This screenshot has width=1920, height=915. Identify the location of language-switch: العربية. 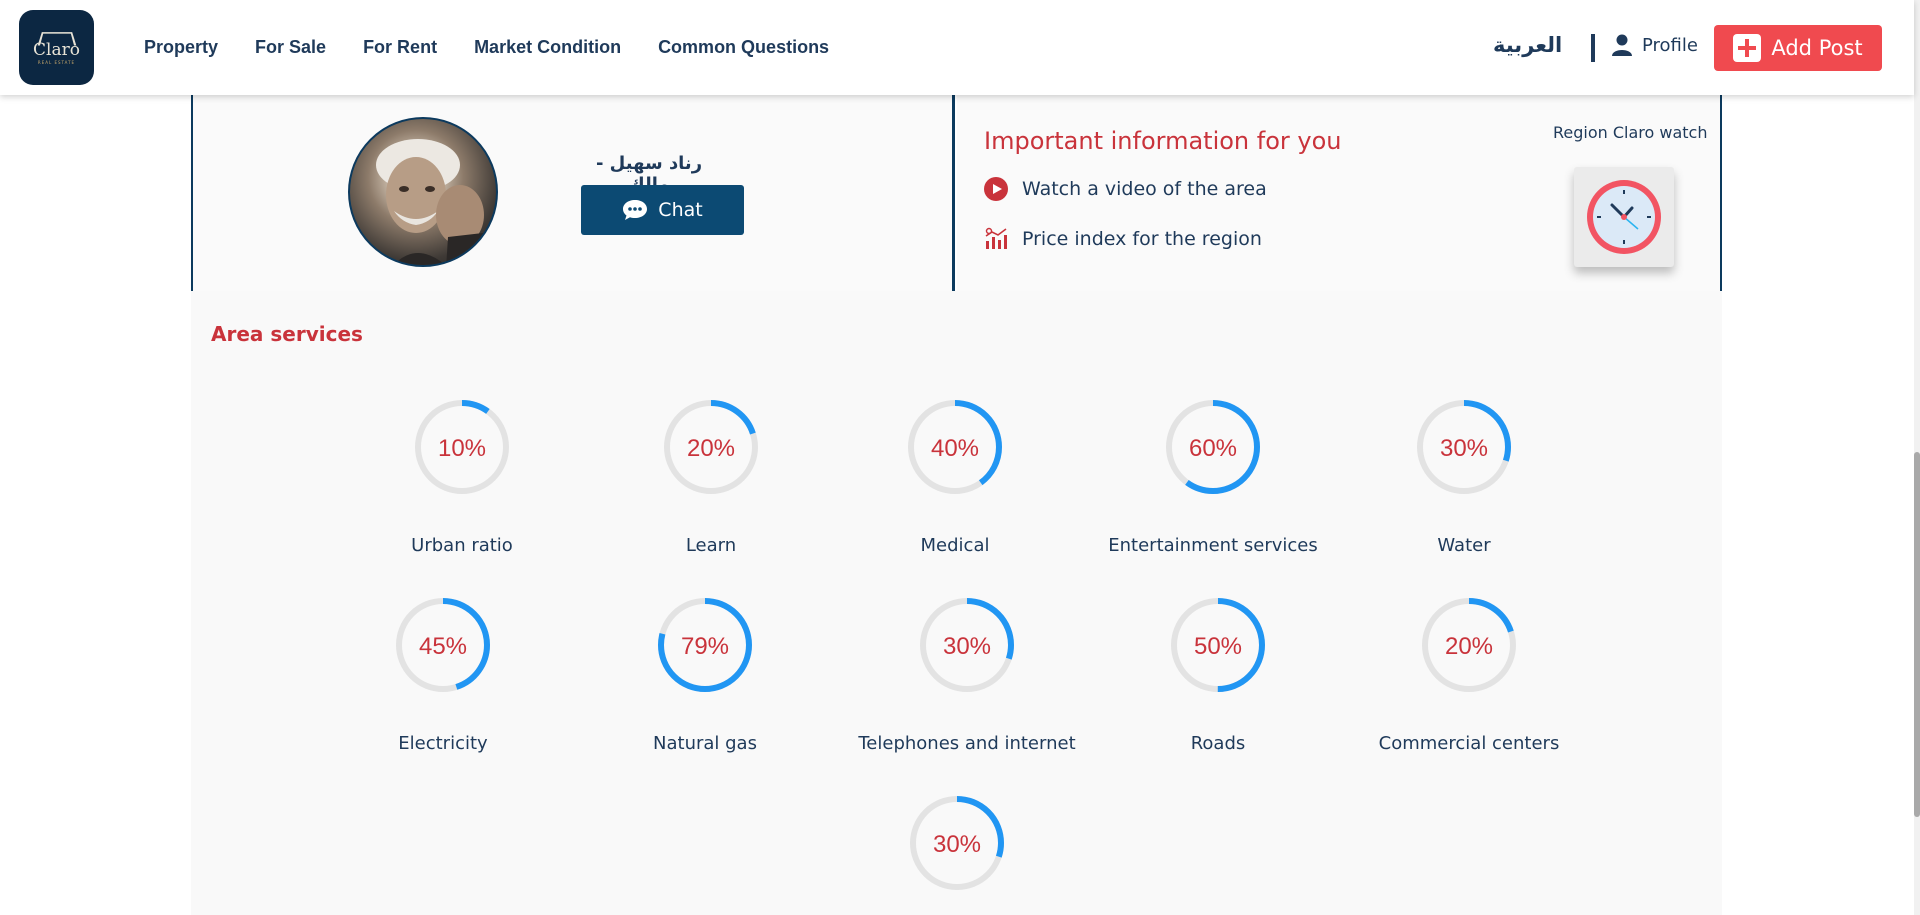
(1527, 45).